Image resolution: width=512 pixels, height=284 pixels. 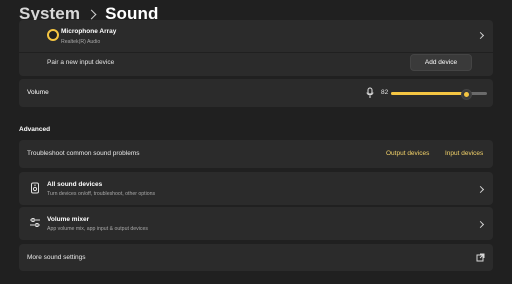 I want to click on radio-button-selected-icon, so click(x=53, y=35).